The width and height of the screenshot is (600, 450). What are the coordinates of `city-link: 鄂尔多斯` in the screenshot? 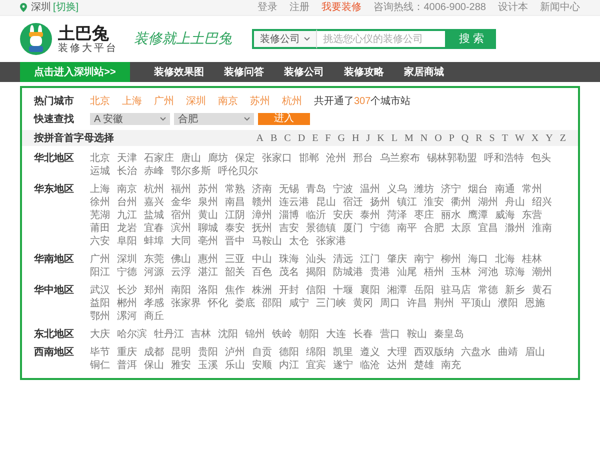 It's located at (191, 171).